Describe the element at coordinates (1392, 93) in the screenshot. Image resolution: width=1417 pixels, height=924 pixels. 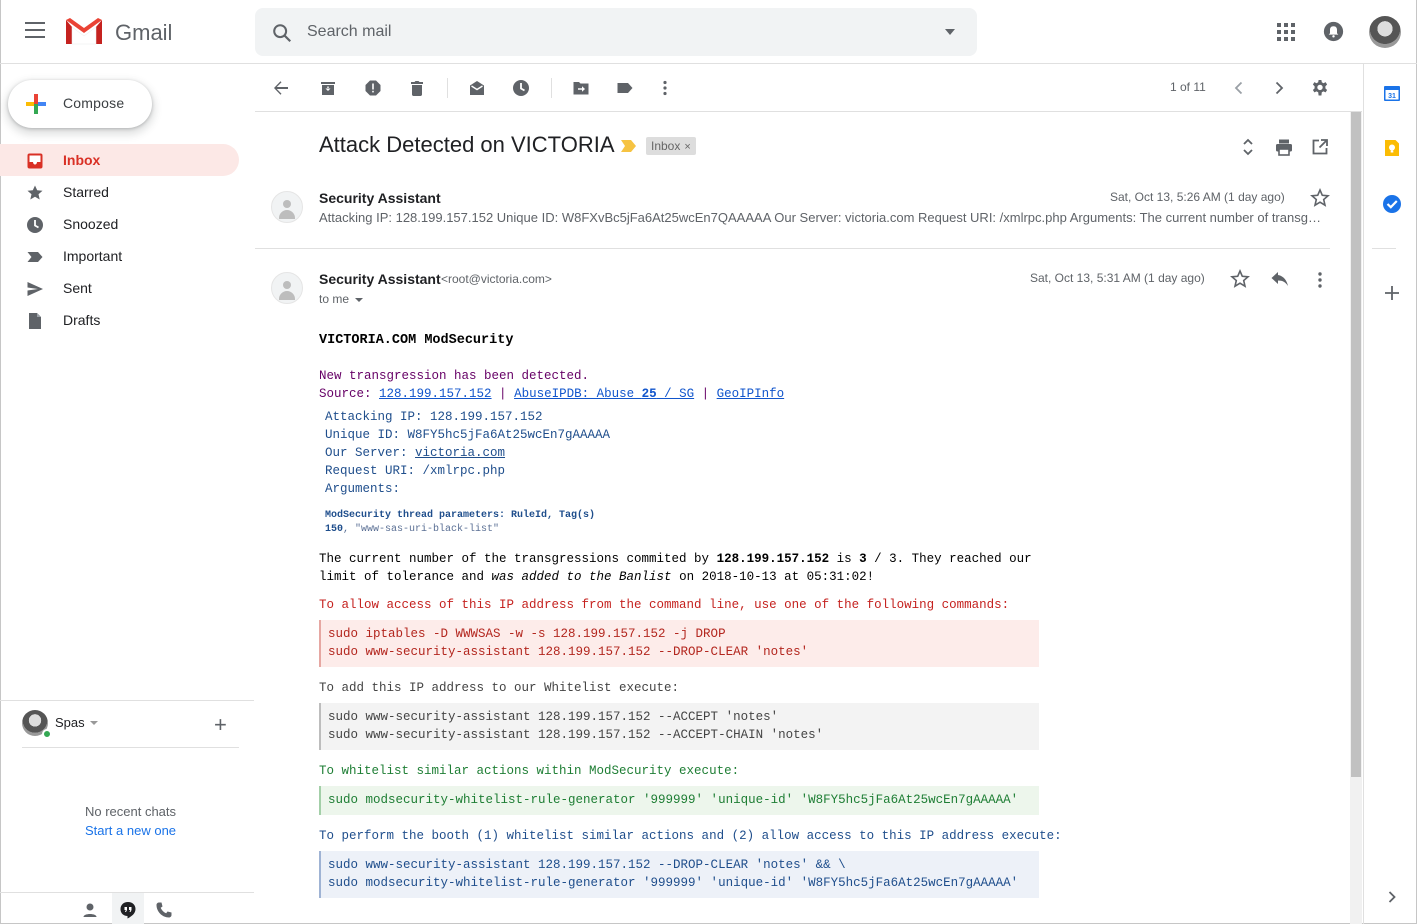
I see `calendar-icon: 31` at that location.